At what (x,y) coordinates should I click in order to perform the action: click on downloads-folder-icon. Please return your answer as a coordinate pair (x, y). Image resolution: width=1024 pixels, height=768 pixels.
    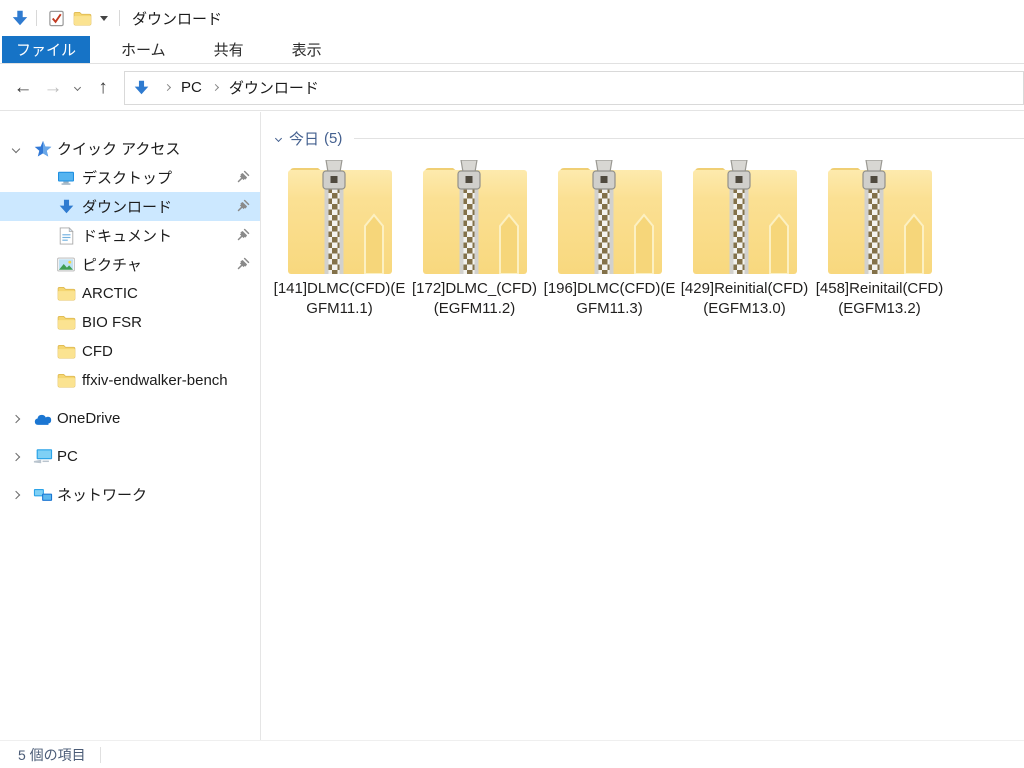
    Looking at the image, I should click on (141, 87).